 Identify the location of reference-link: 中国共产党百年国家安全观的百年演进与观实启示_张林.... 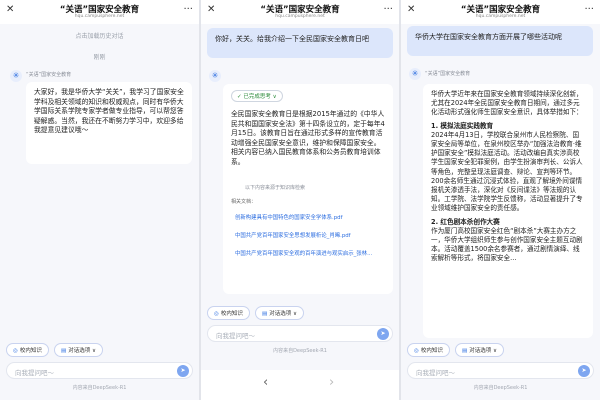
(303, 253).